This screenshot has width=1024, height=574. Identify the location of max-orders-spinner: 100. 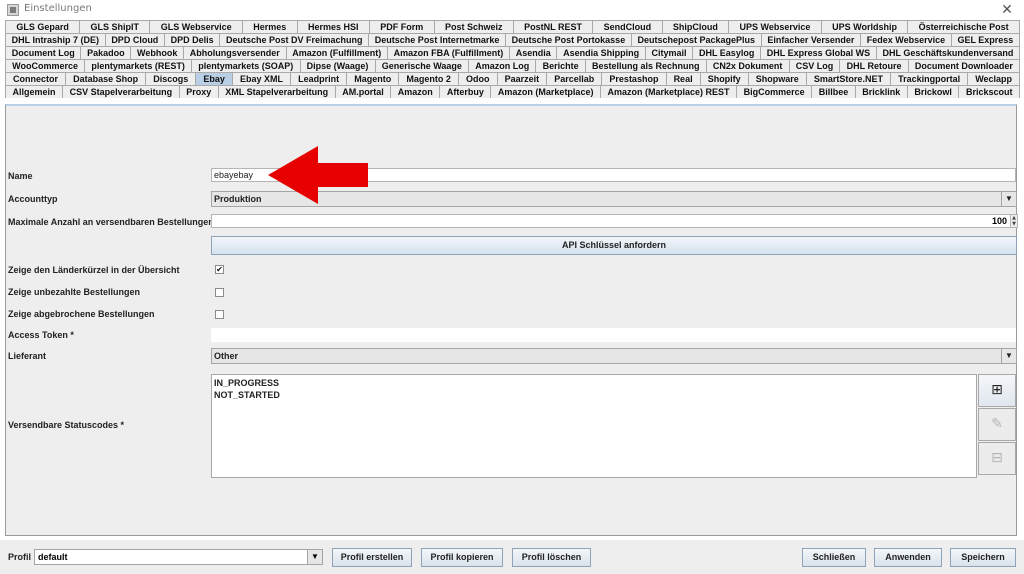
(611, 221).